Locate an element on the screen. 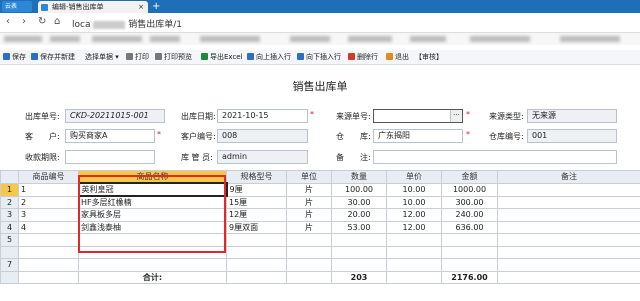  exit-button: 退出 is located at coordinates (397, 57).